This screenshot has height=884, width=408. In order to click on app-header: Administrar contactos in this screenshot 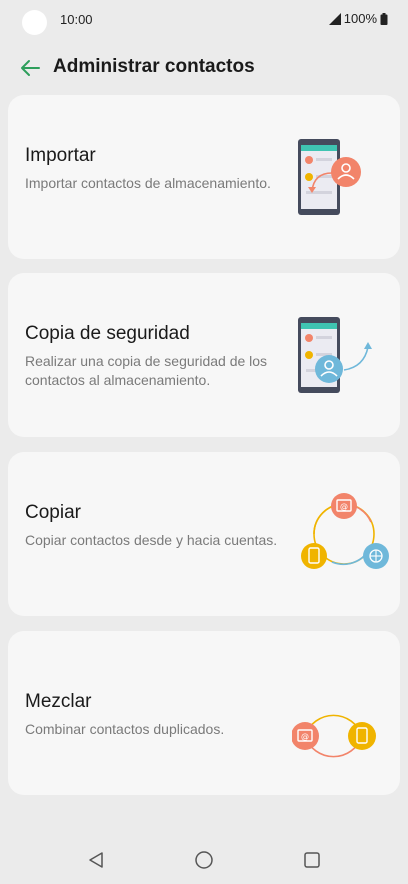, I will do `click(204, 68)`.